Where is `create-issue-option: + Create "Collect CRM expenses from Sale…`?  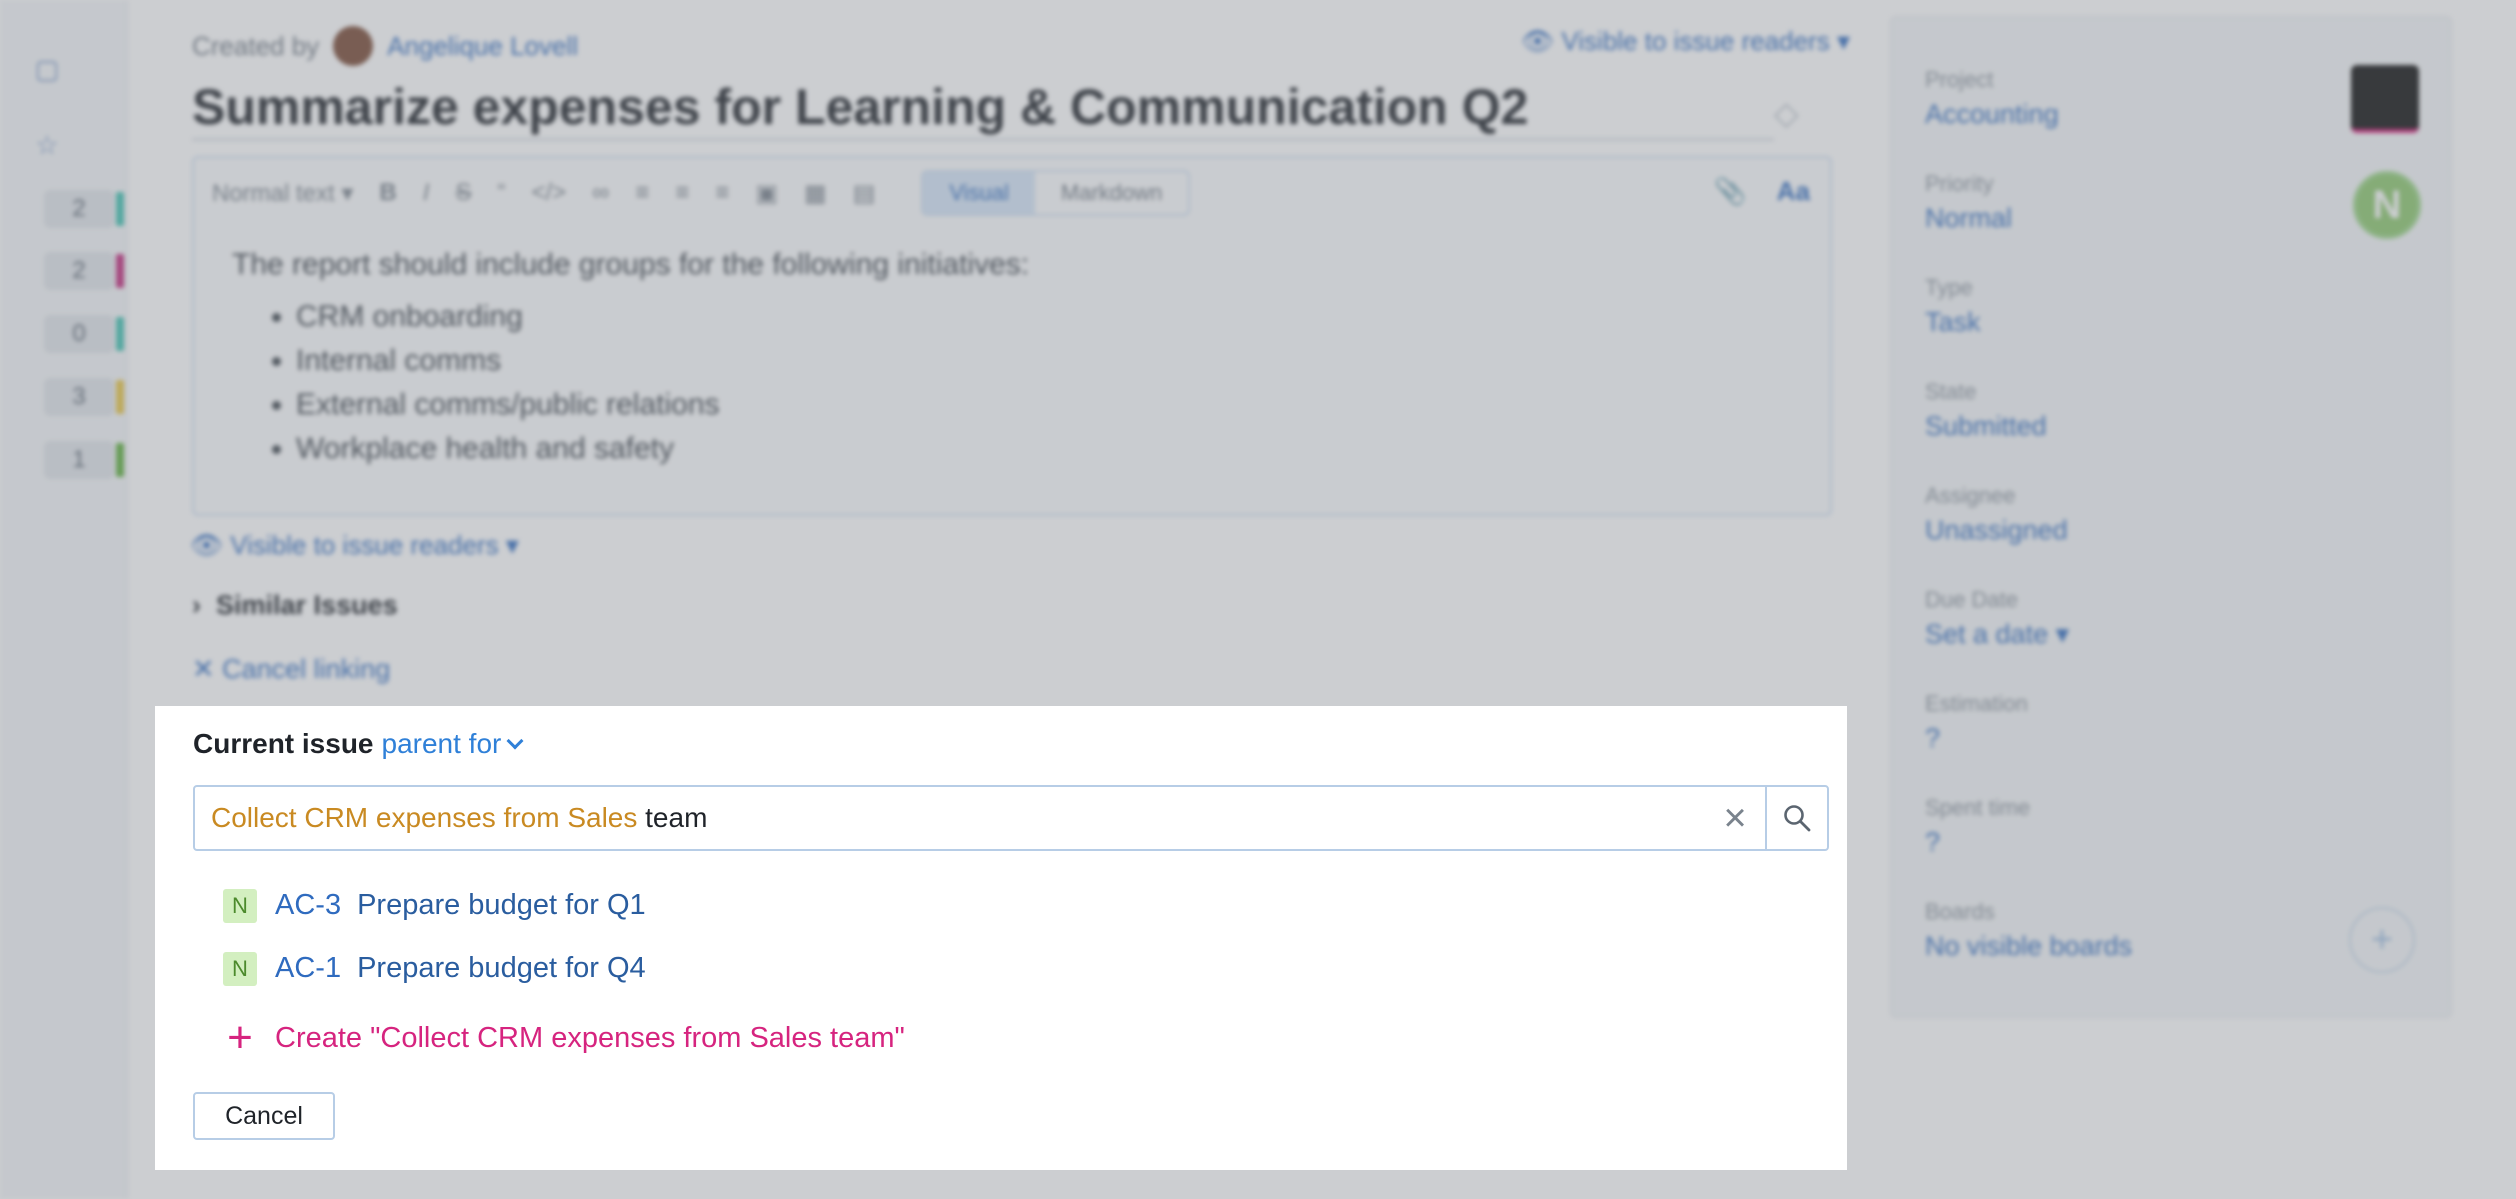 create-issue-option: + Create "Collect CRM expenses from Sale… is located at coordinates (564, 1038).